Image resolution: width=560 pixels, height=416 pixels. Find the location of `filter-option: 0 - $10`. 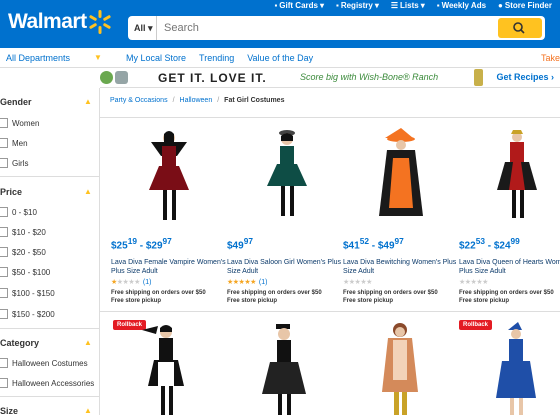

filter-option: 0 - $10 is located at coordinates (18, 212).